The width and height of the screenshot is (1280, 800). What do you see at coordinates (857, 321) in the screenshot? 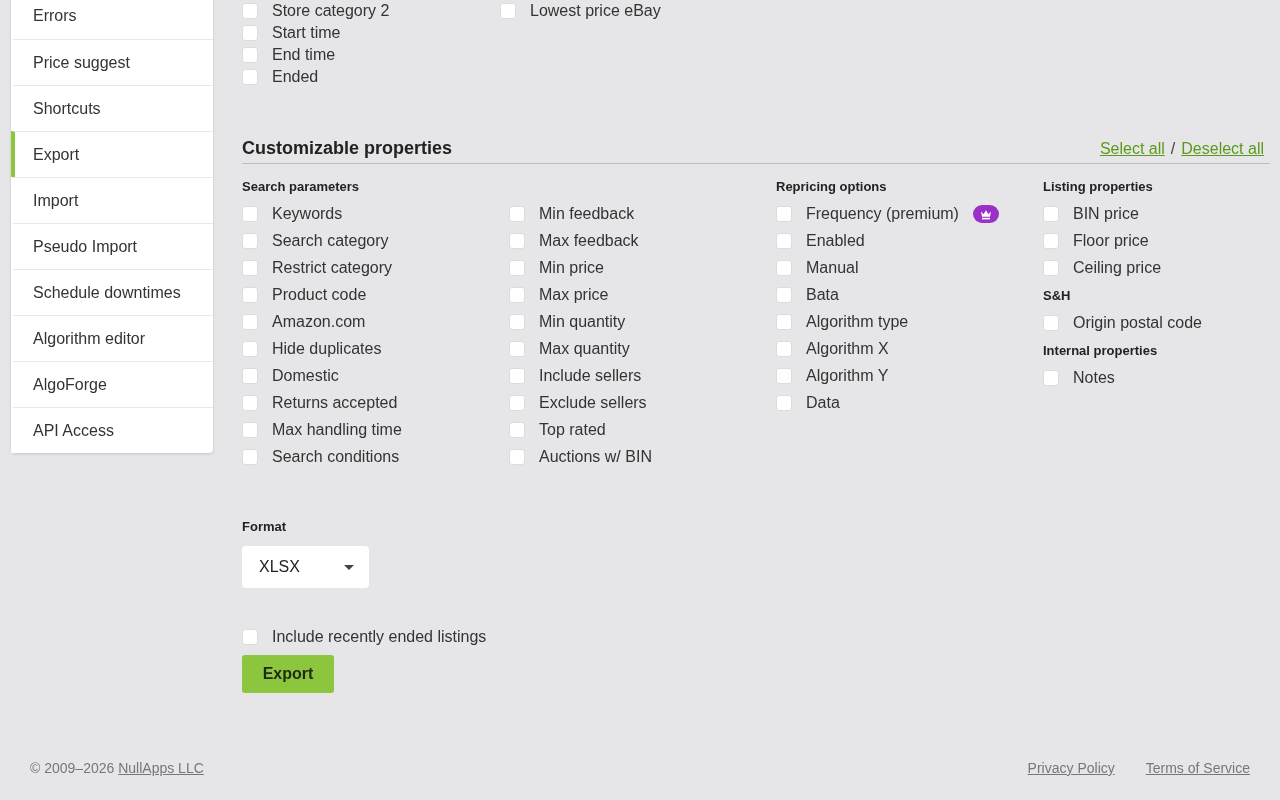
I see `option-label: Algorithm type` at bounding box center [857, 321].